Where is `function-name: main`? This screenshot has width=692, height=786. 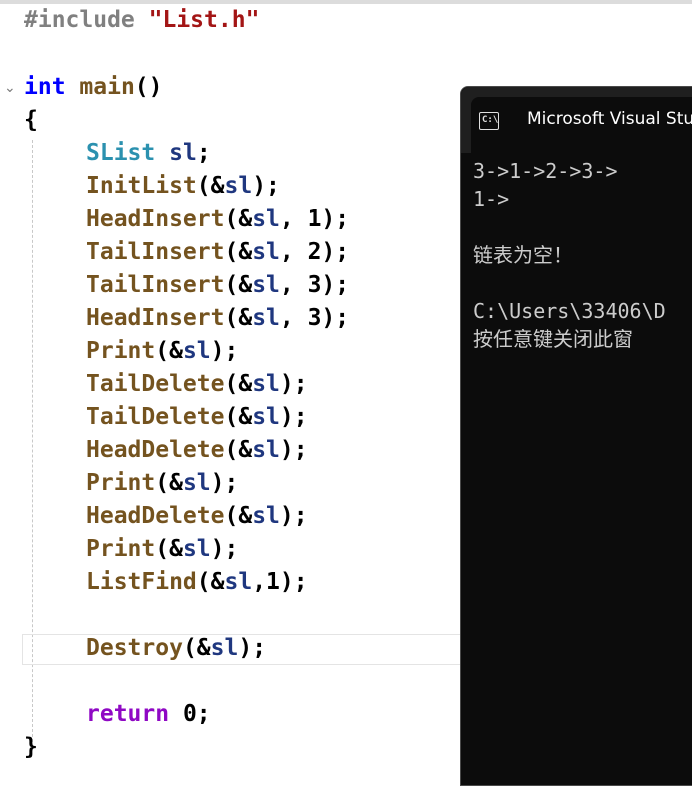
function-name: main is located at coordinates (107, 87).